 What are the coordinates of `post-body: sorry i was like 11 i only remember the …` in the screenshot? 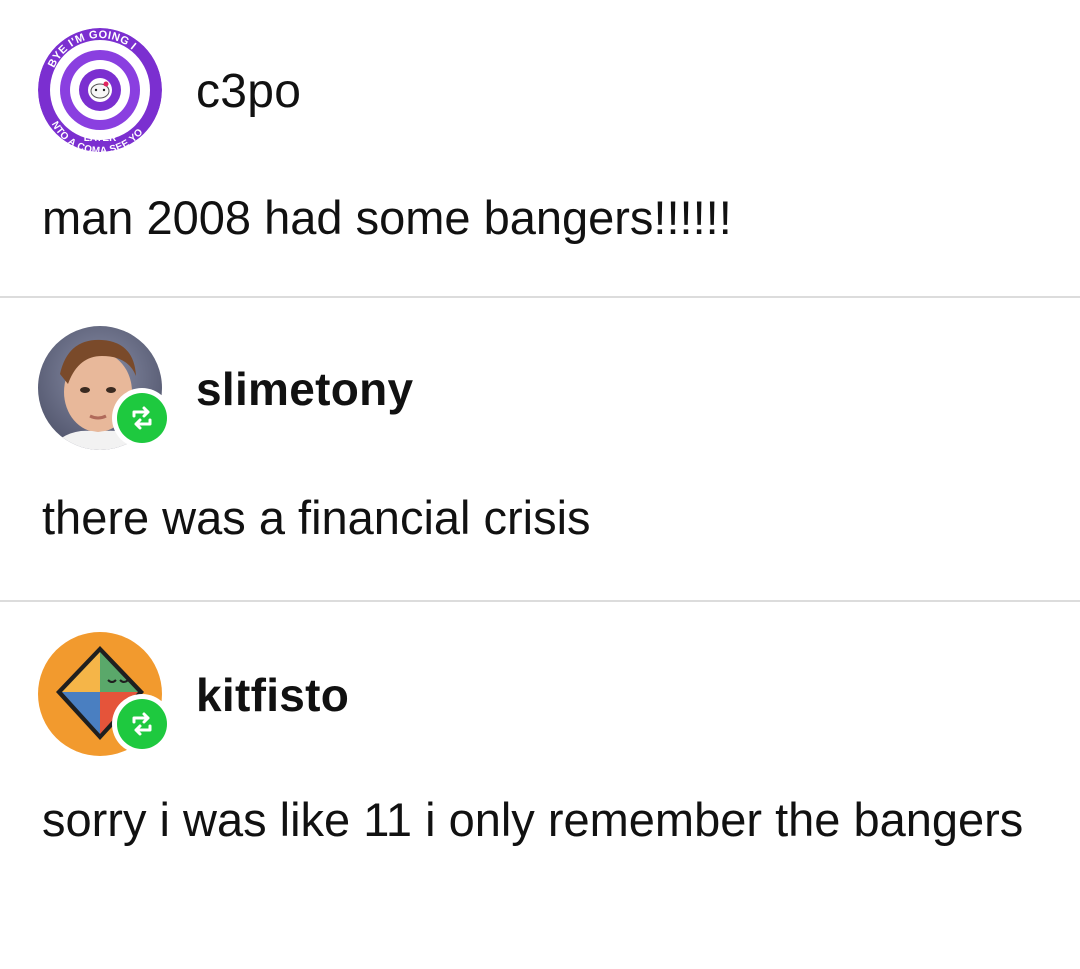 It's located at (533, 819).